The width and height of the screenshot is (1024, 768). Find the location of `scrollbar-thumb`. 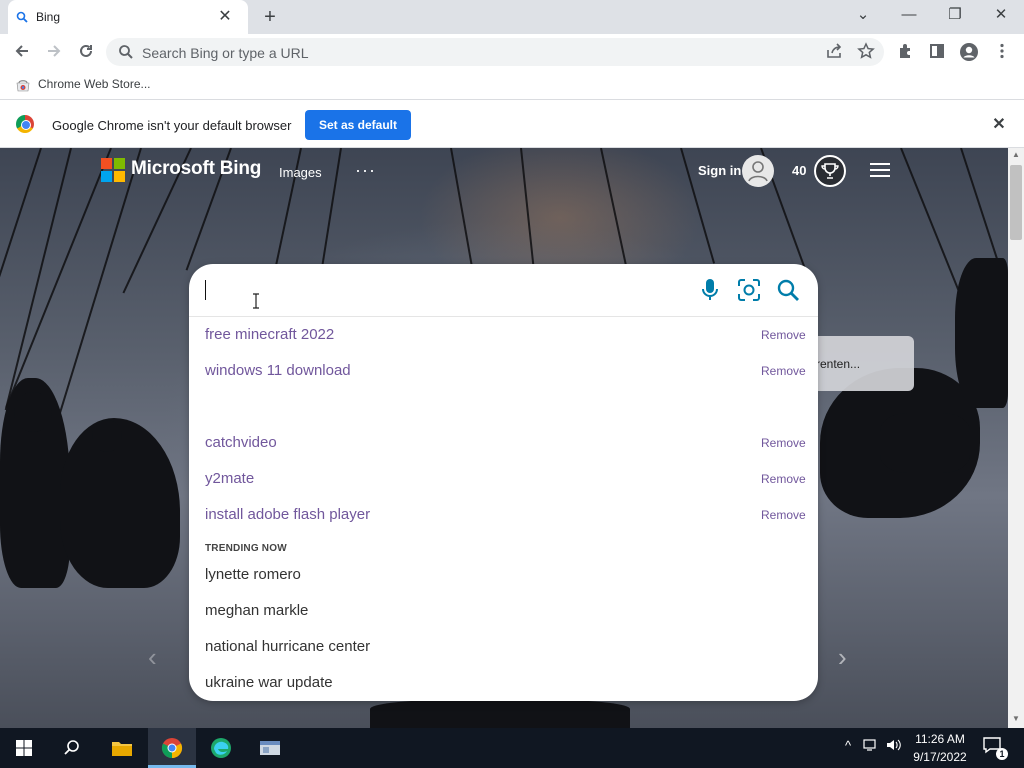

scrollbar-thumb is located at coordinates (1016, 202).